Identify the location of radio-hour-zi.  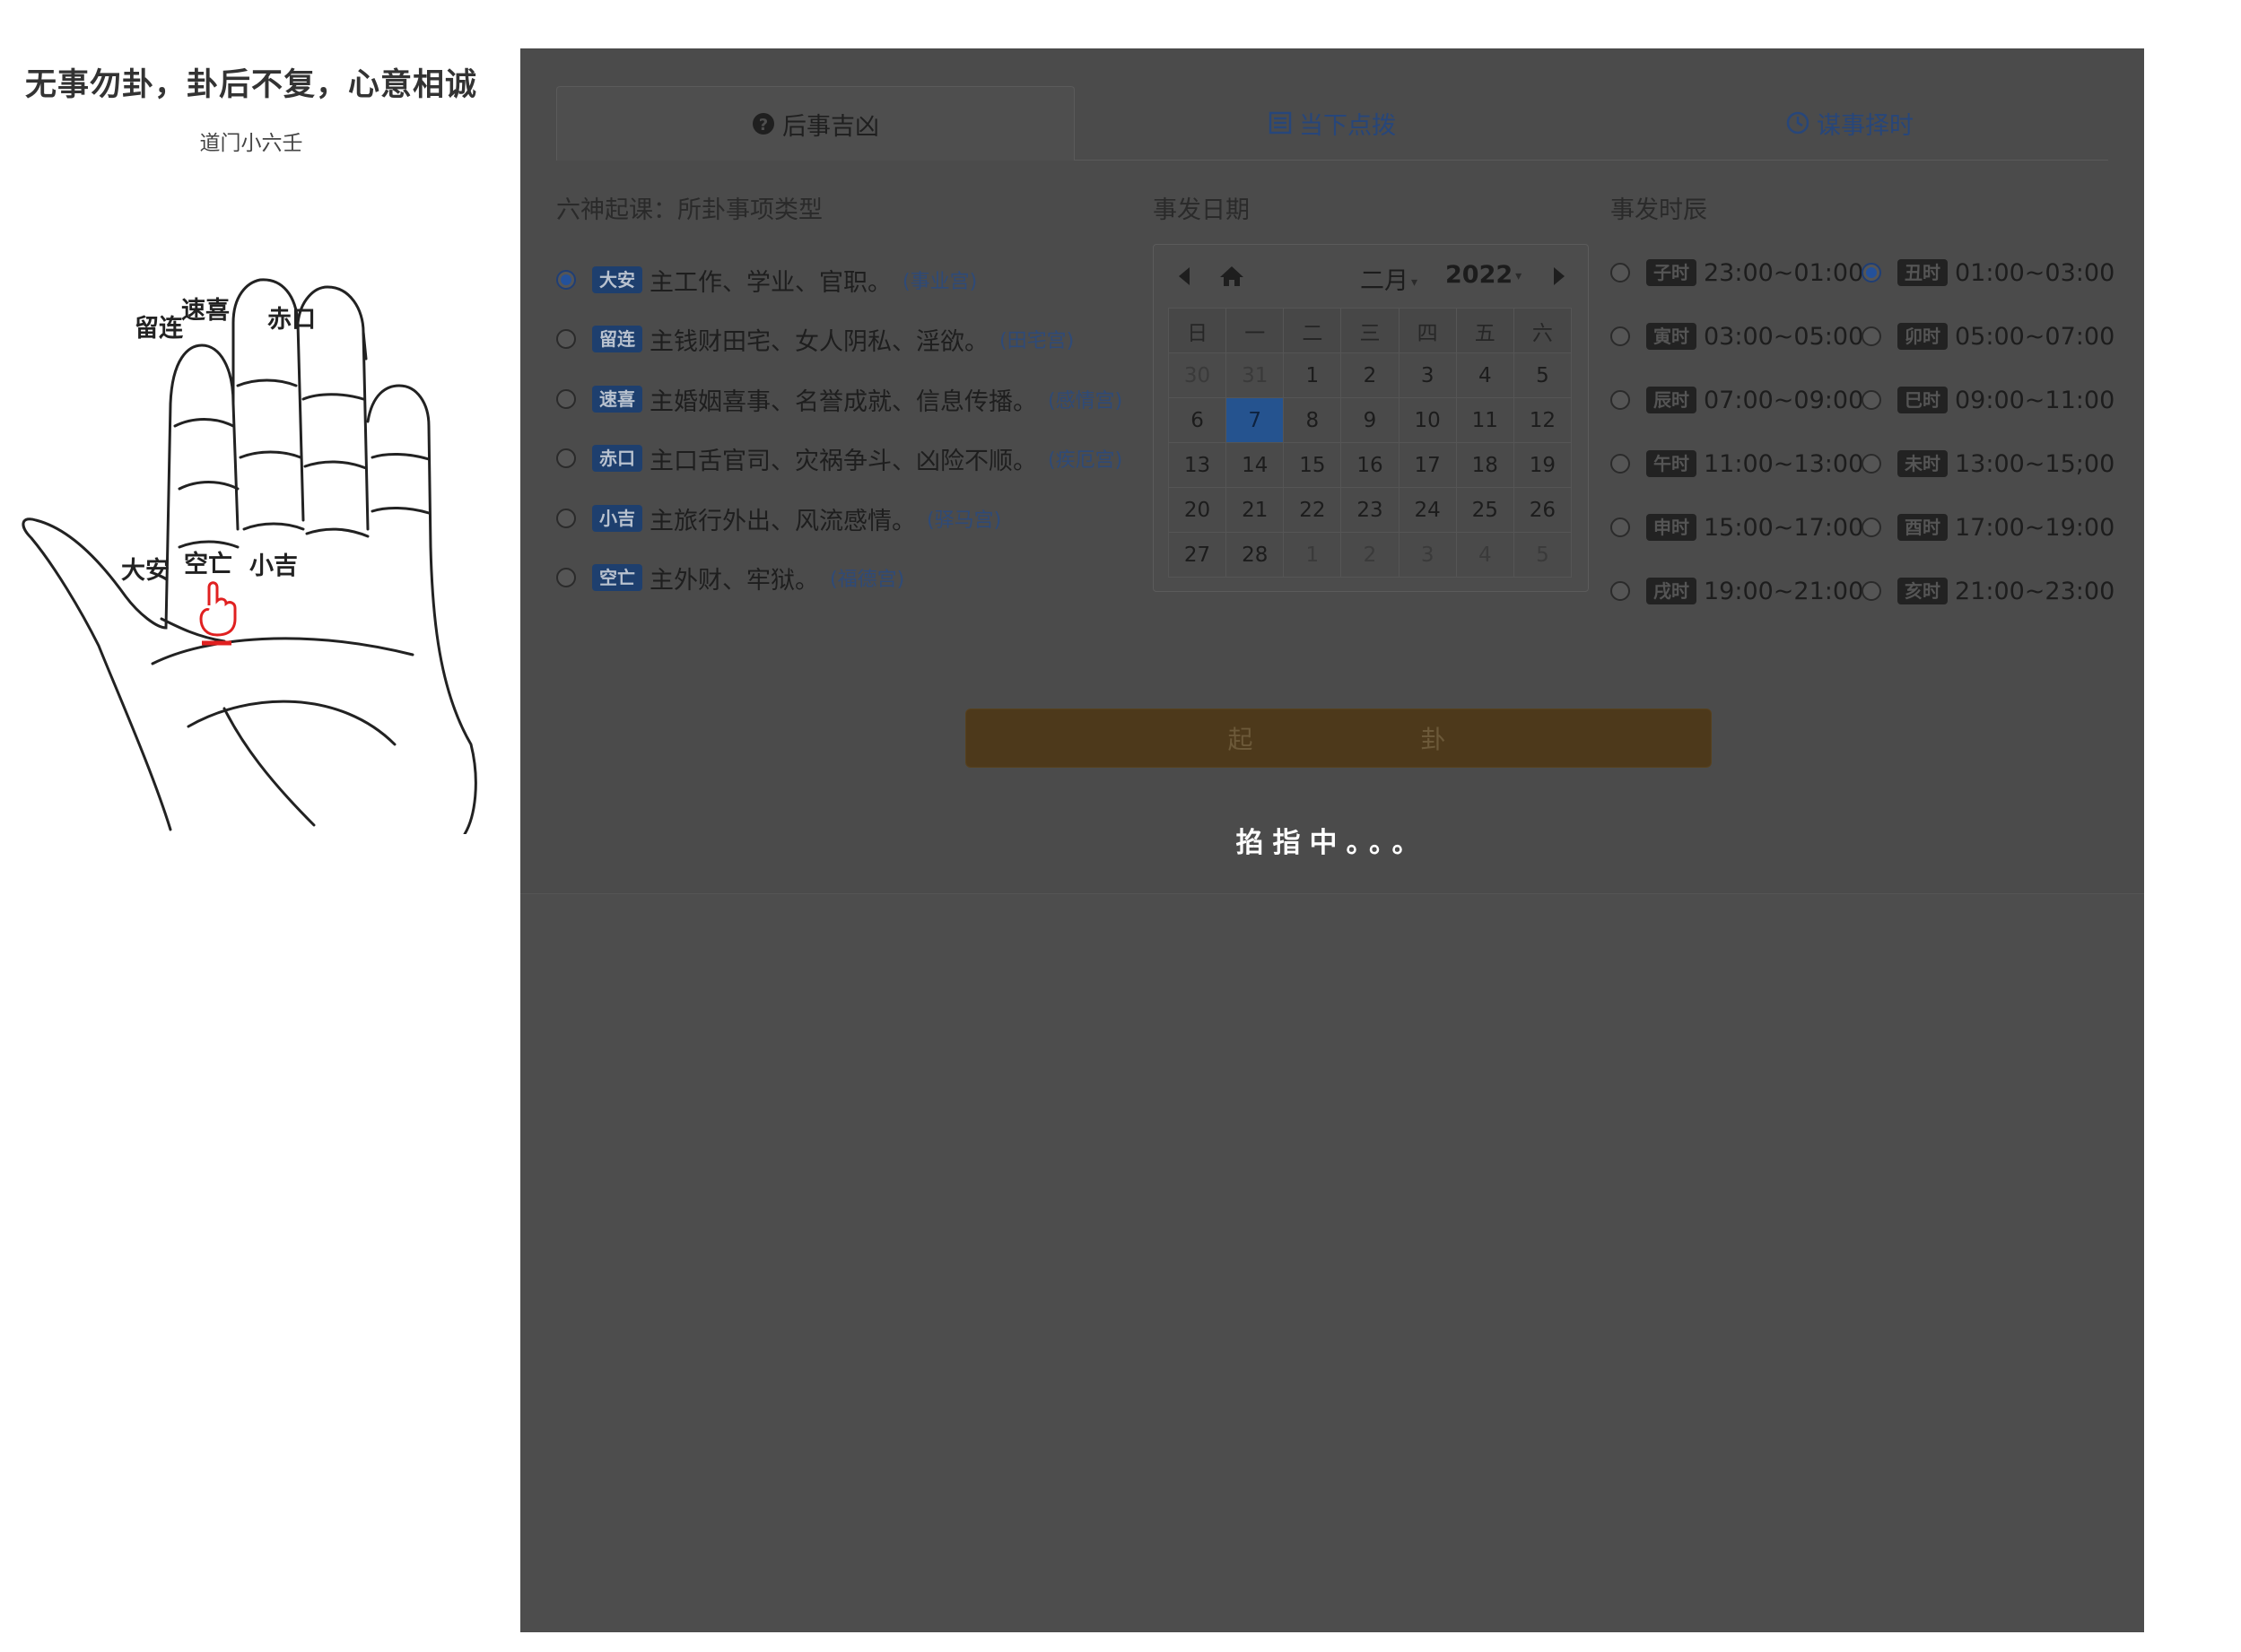
(1620, 273).